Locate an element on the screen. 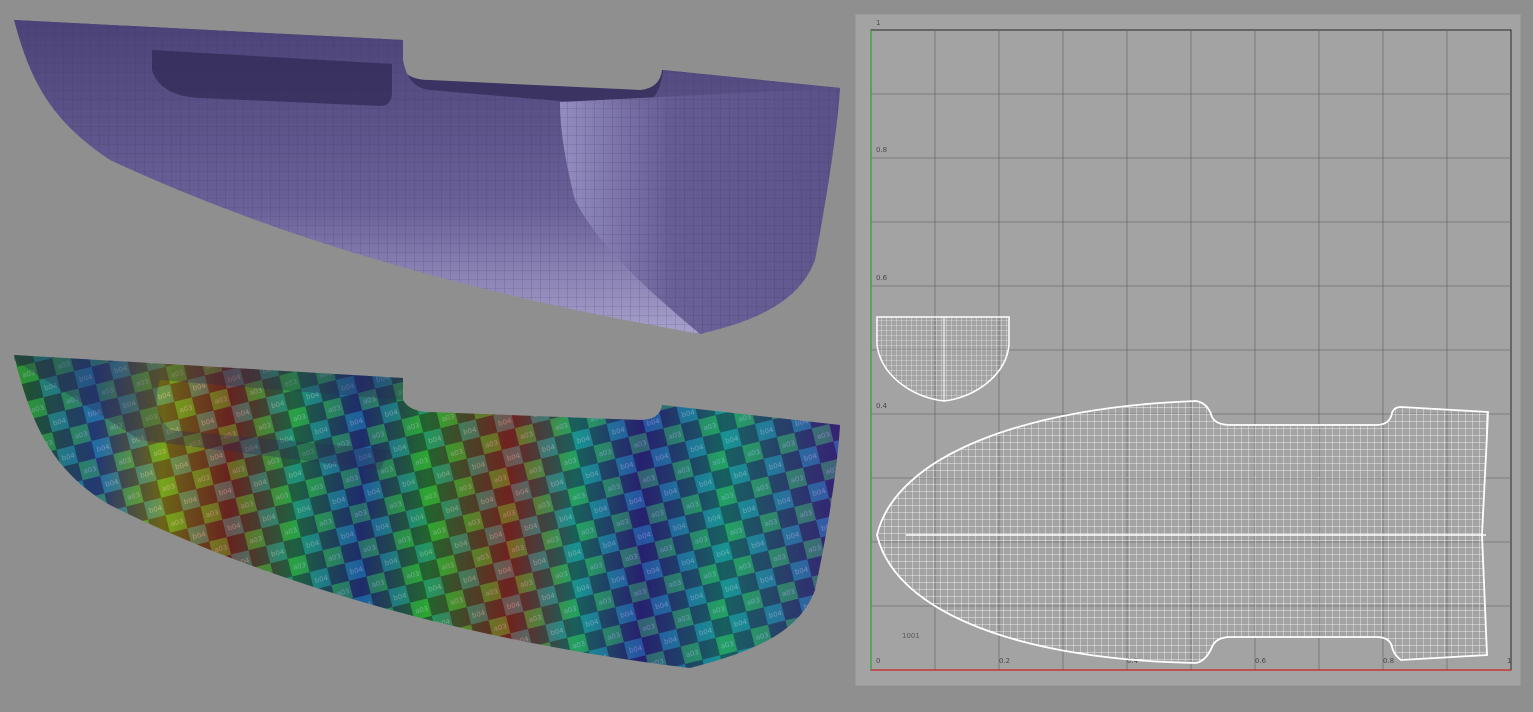  u-tick-label: 0 is located at coordinates (878, 661).